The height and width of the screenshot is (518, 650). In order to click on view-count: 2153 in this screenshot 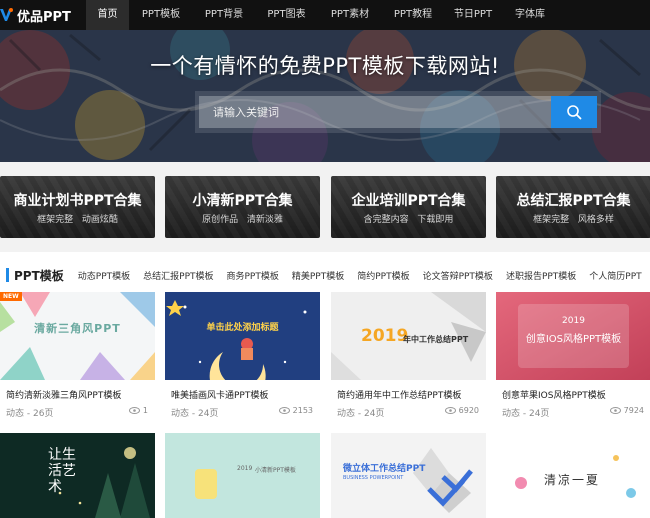, I will do `click(295, 410)`.